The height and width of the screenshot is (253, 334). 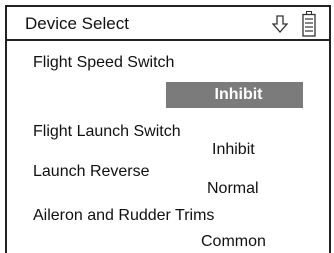 I want to click on launch-reverse-value: Normal, so click(x=233, y=188).